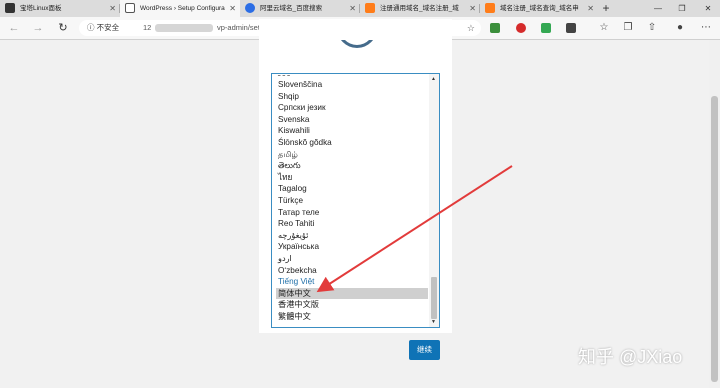 This screenshot has height=388, width=720. Describe the element at coordinates (630, 357) in the screenshot. I see `zhihu-watermark: 知乎 @JXiao` at that location.